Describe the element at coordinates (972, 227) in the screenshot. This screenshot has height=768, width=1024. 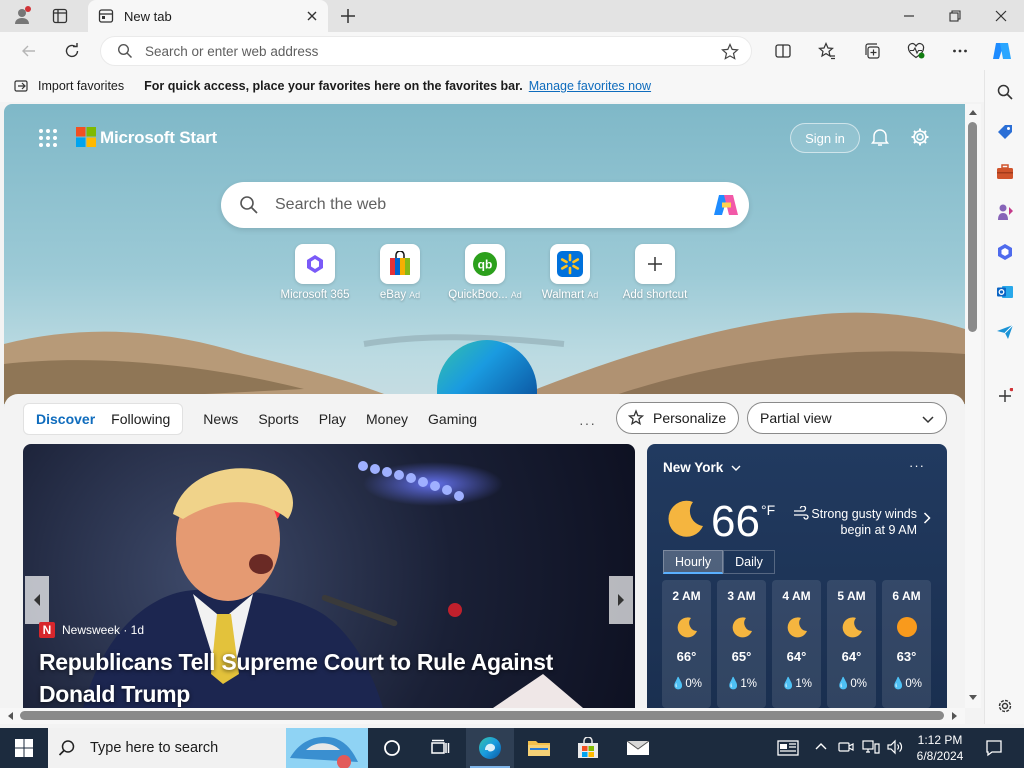
I see `vertical-scroll-thumb` at that location.